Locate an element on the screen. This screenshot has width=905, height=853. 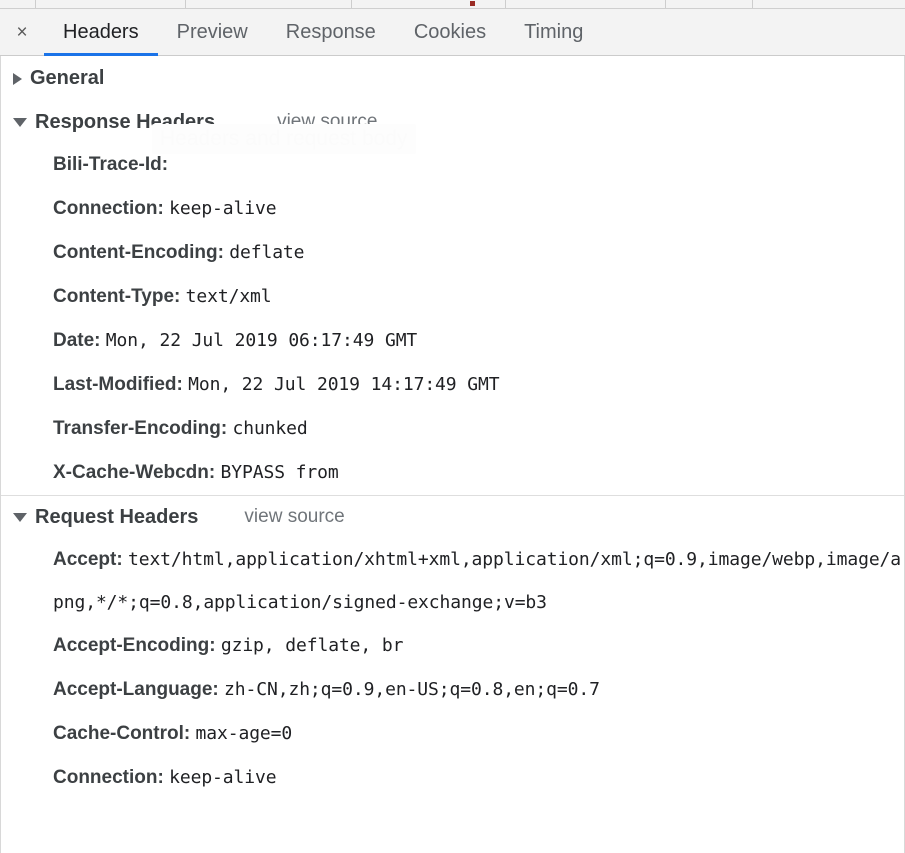
header-name: Content-Encoding: is located at coordinates (138, 252).